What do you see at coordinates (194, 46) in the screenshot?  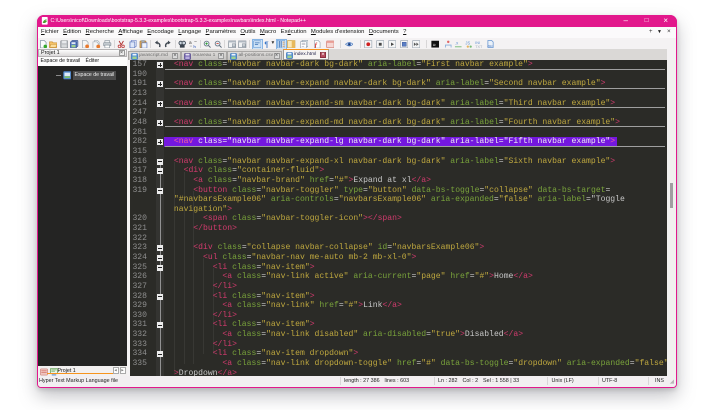 I see `svg-text: b` at bounding box center [194, 46].